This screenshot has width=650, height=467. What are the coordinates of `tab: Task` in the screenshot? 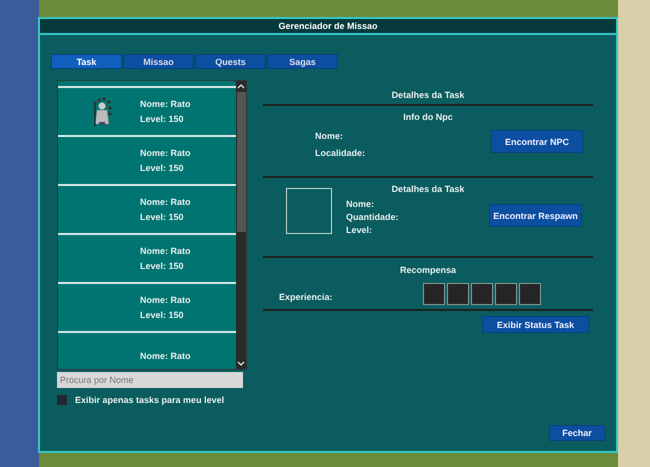 It's located at (86, 61).